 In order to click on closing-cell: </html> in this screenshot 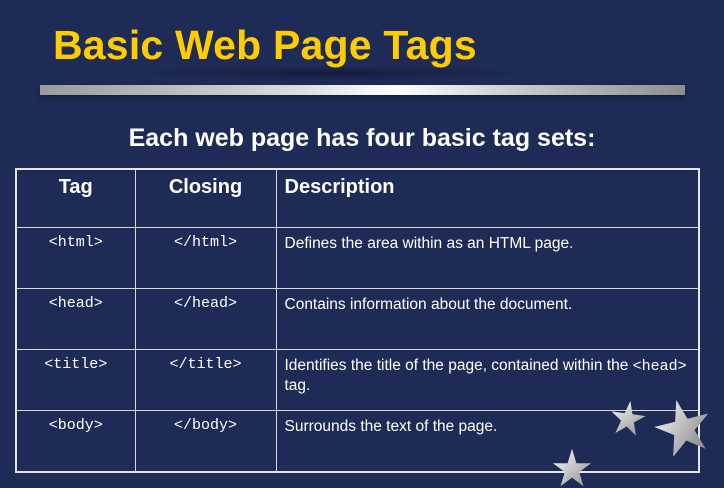, I will do `click(205, 258)`.